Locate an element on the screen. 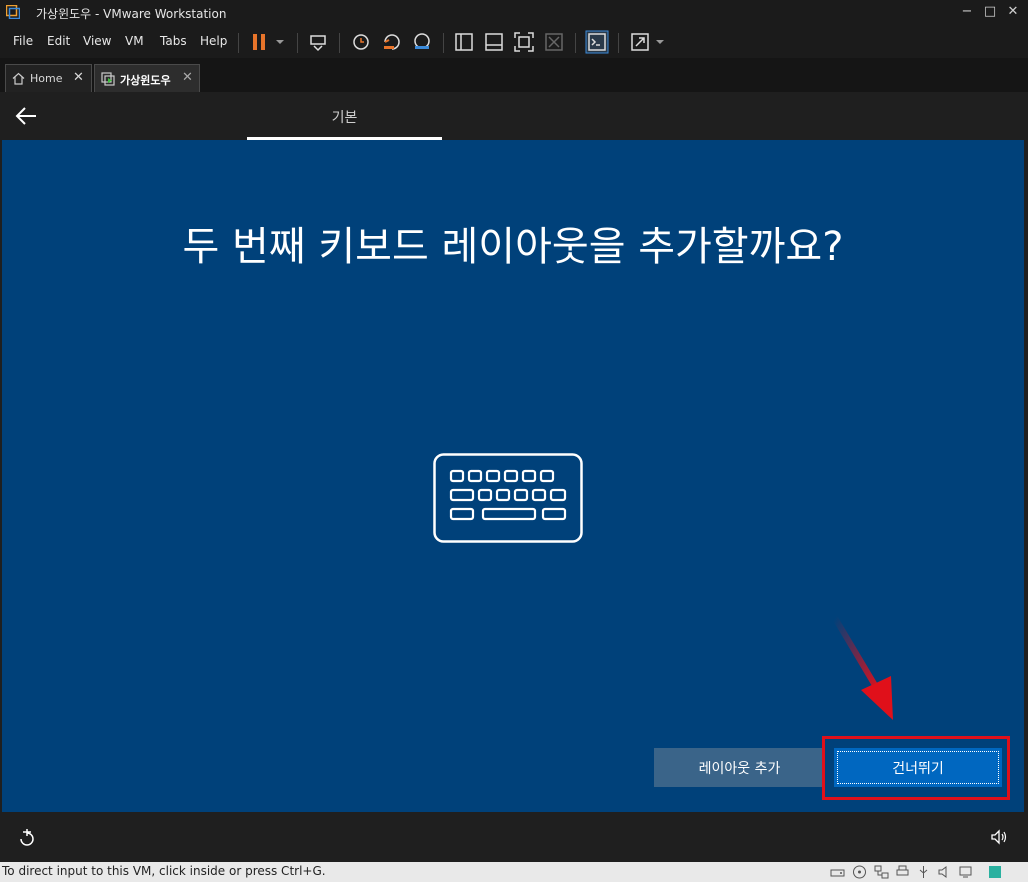  cd-dvd-icon is located at coordinates (859, 872).